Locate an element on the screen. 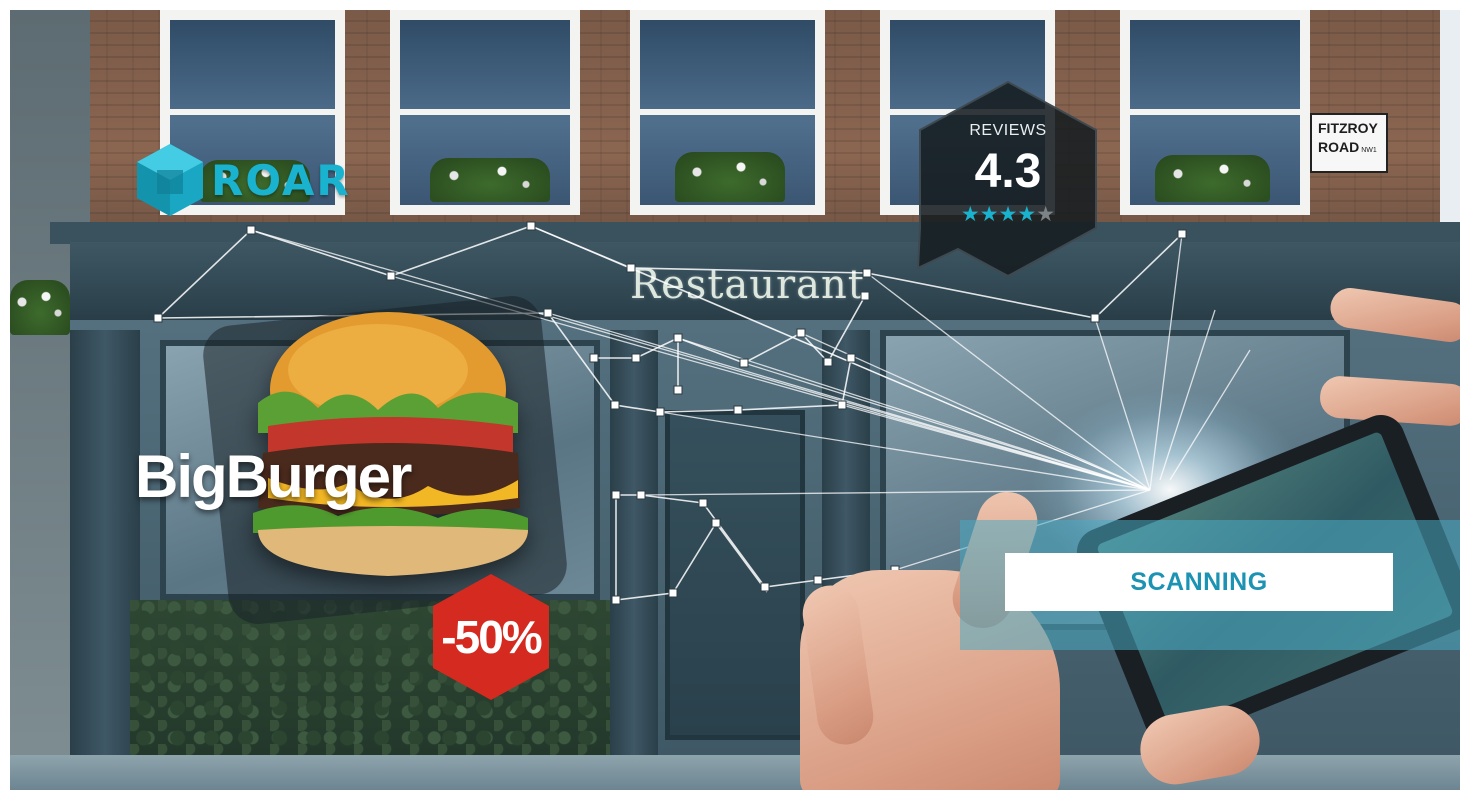  reviews-badge: REVIEWS 4.3 ★★★★★ is located at coordinates (1008, 183).